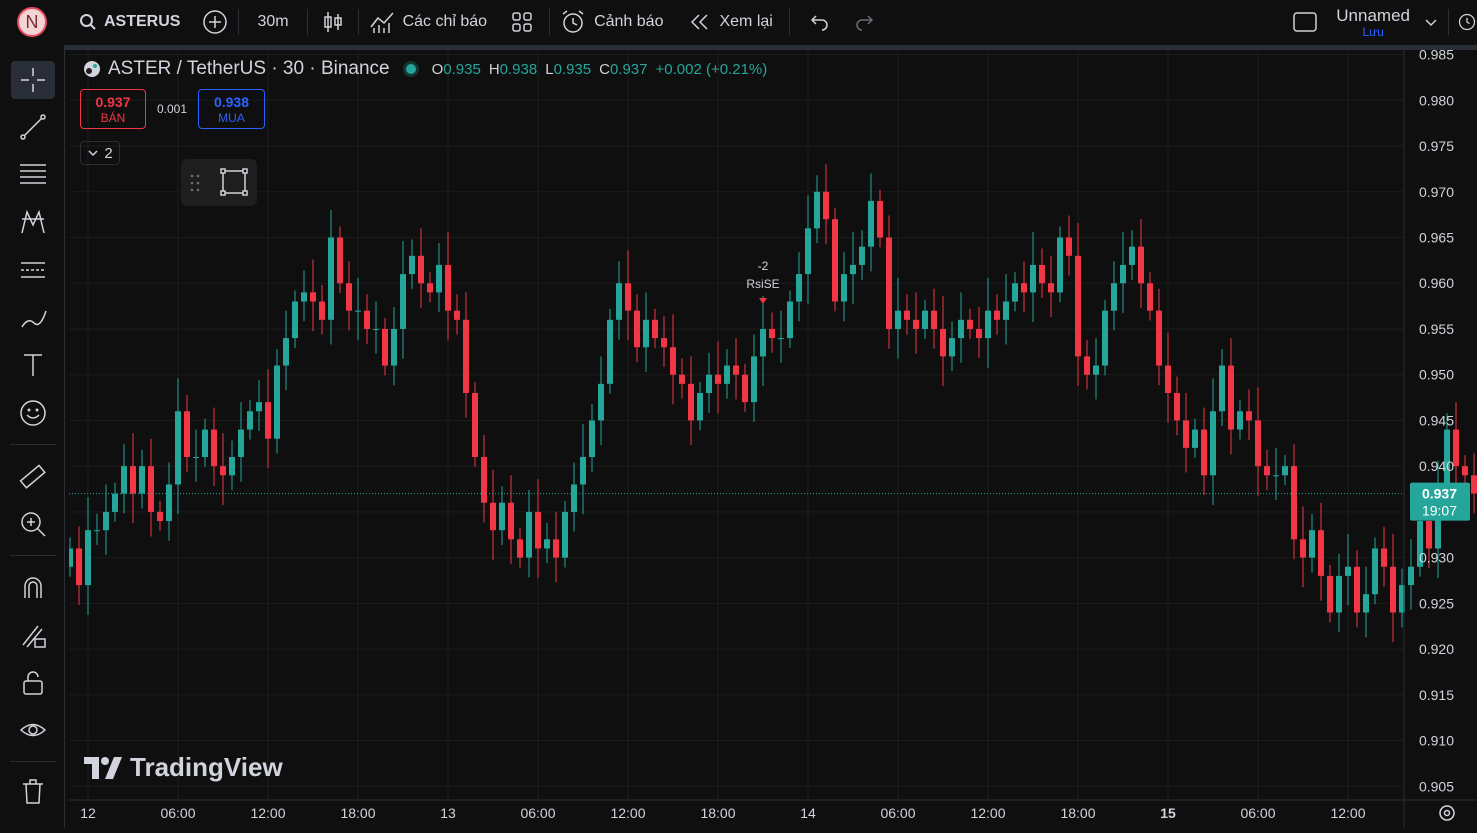  What do you see at coordinates (445, 21) in the screenshot?
I see `indicators-label: Các chỉ báo` at bounding box center [445, 21].